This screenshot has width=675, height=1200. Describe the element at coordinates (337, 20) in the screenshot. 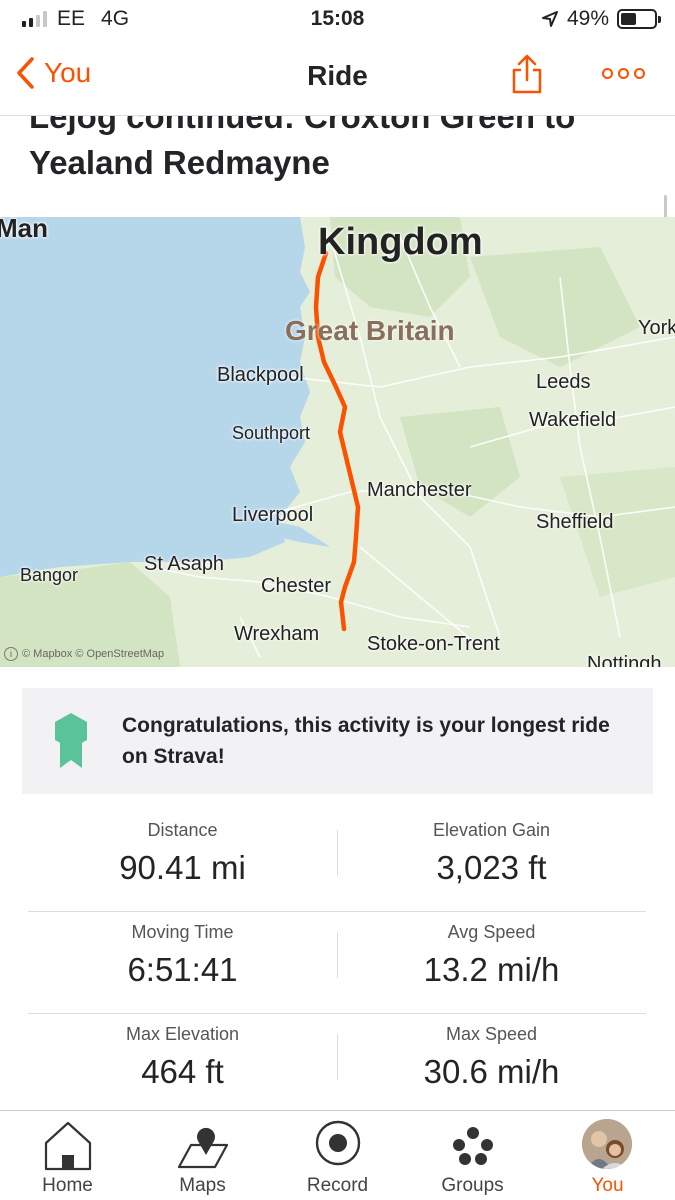

I see `status-bar: EE 4G 15:08 49%` at that location.